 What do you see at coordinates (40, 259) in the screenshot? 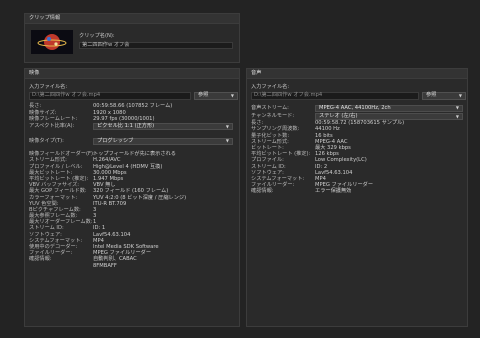
I see `video-property-key: 確認情報:` at bounding box center [40, 259].